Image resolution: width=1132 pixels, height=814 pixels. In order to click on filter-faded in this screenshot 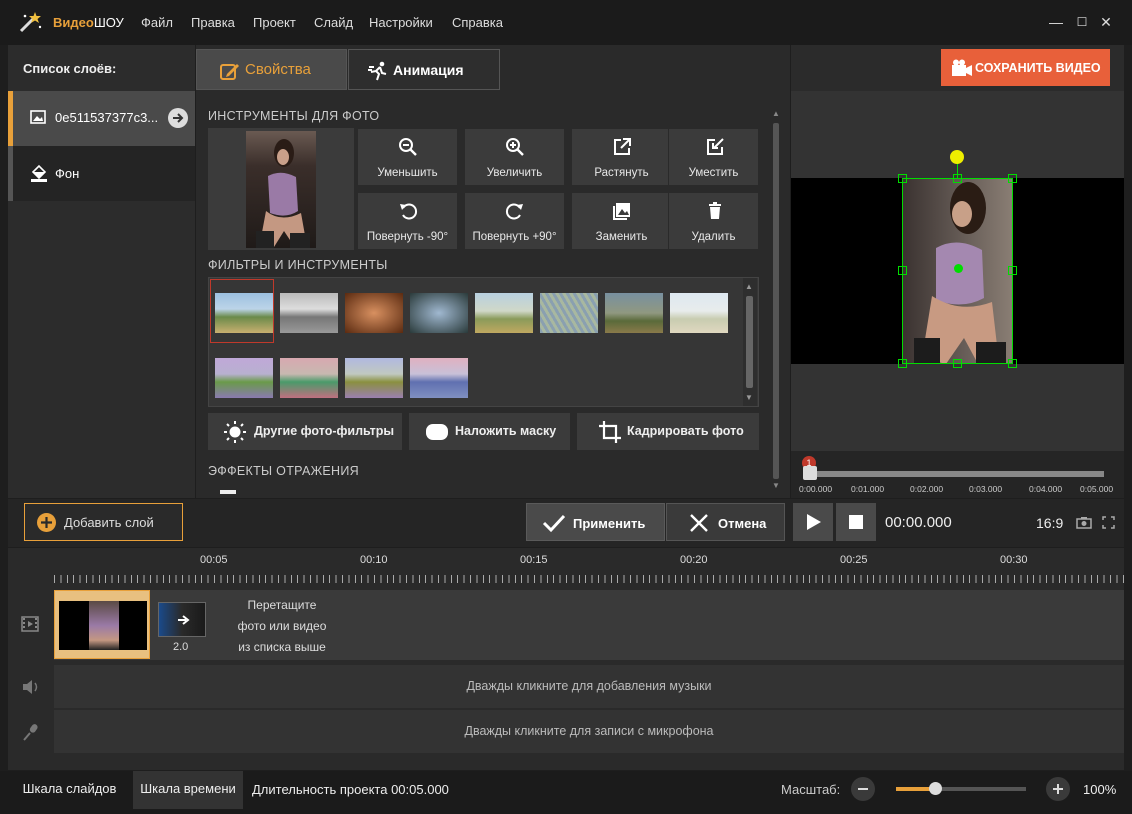, I will do `click(699, 313)`.